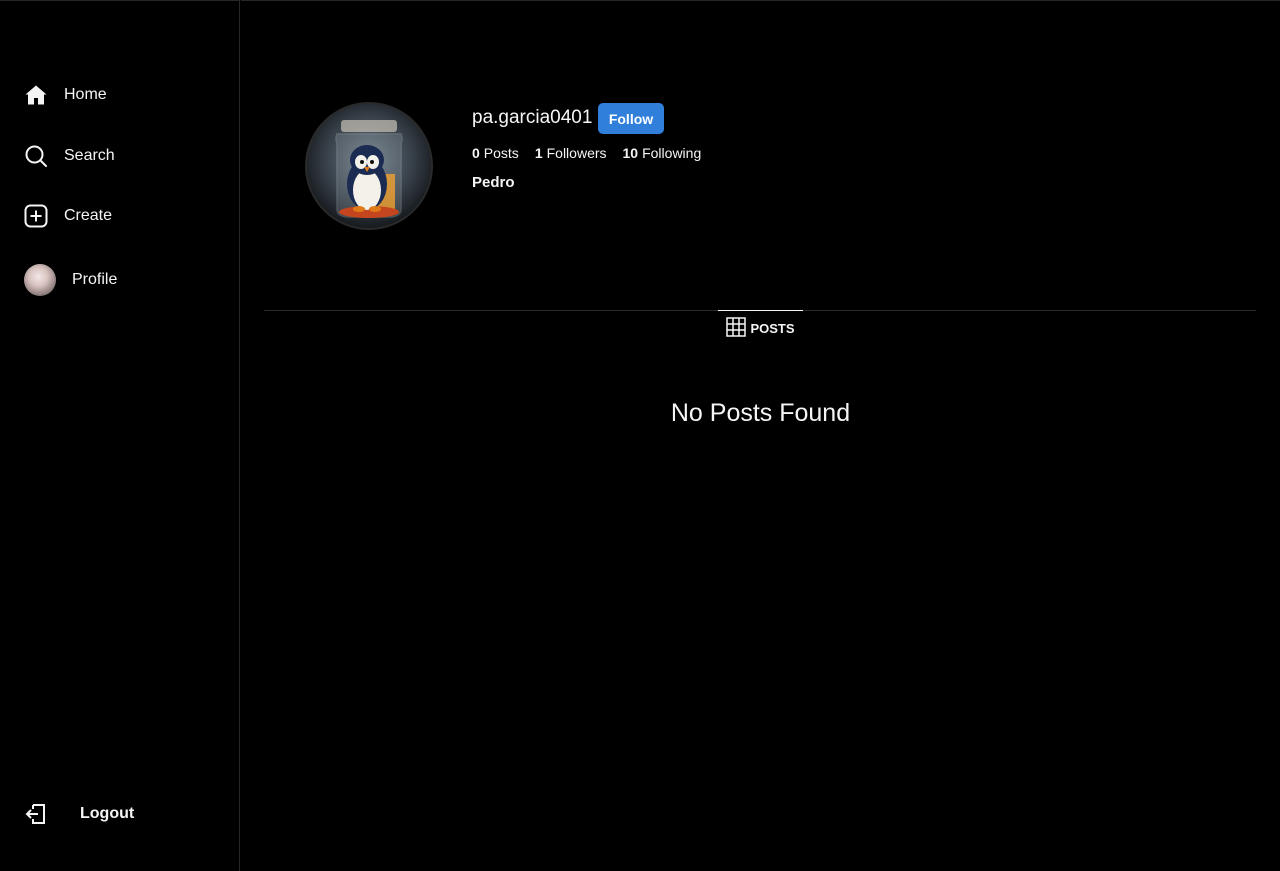 This screenshot has width=1280, height=871. Describe the element at coordinates (538, 153) in the screenshot. I see `followers-count: 1` at that location.